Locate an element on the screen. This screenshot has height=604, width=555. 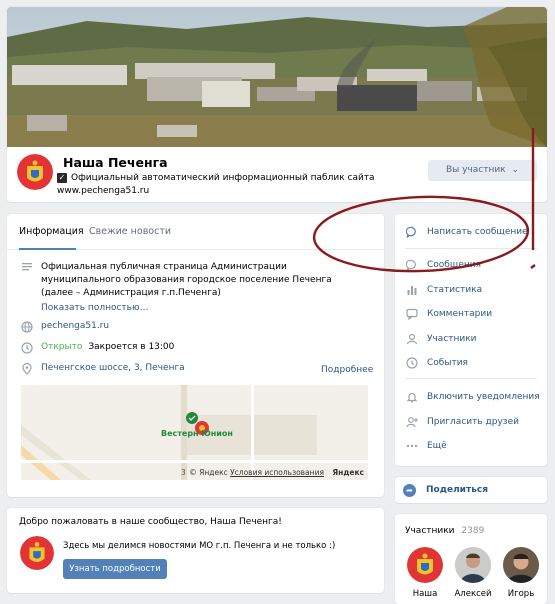
menu-item-label: Пригласить друзей is located at coordinates (473, 422).